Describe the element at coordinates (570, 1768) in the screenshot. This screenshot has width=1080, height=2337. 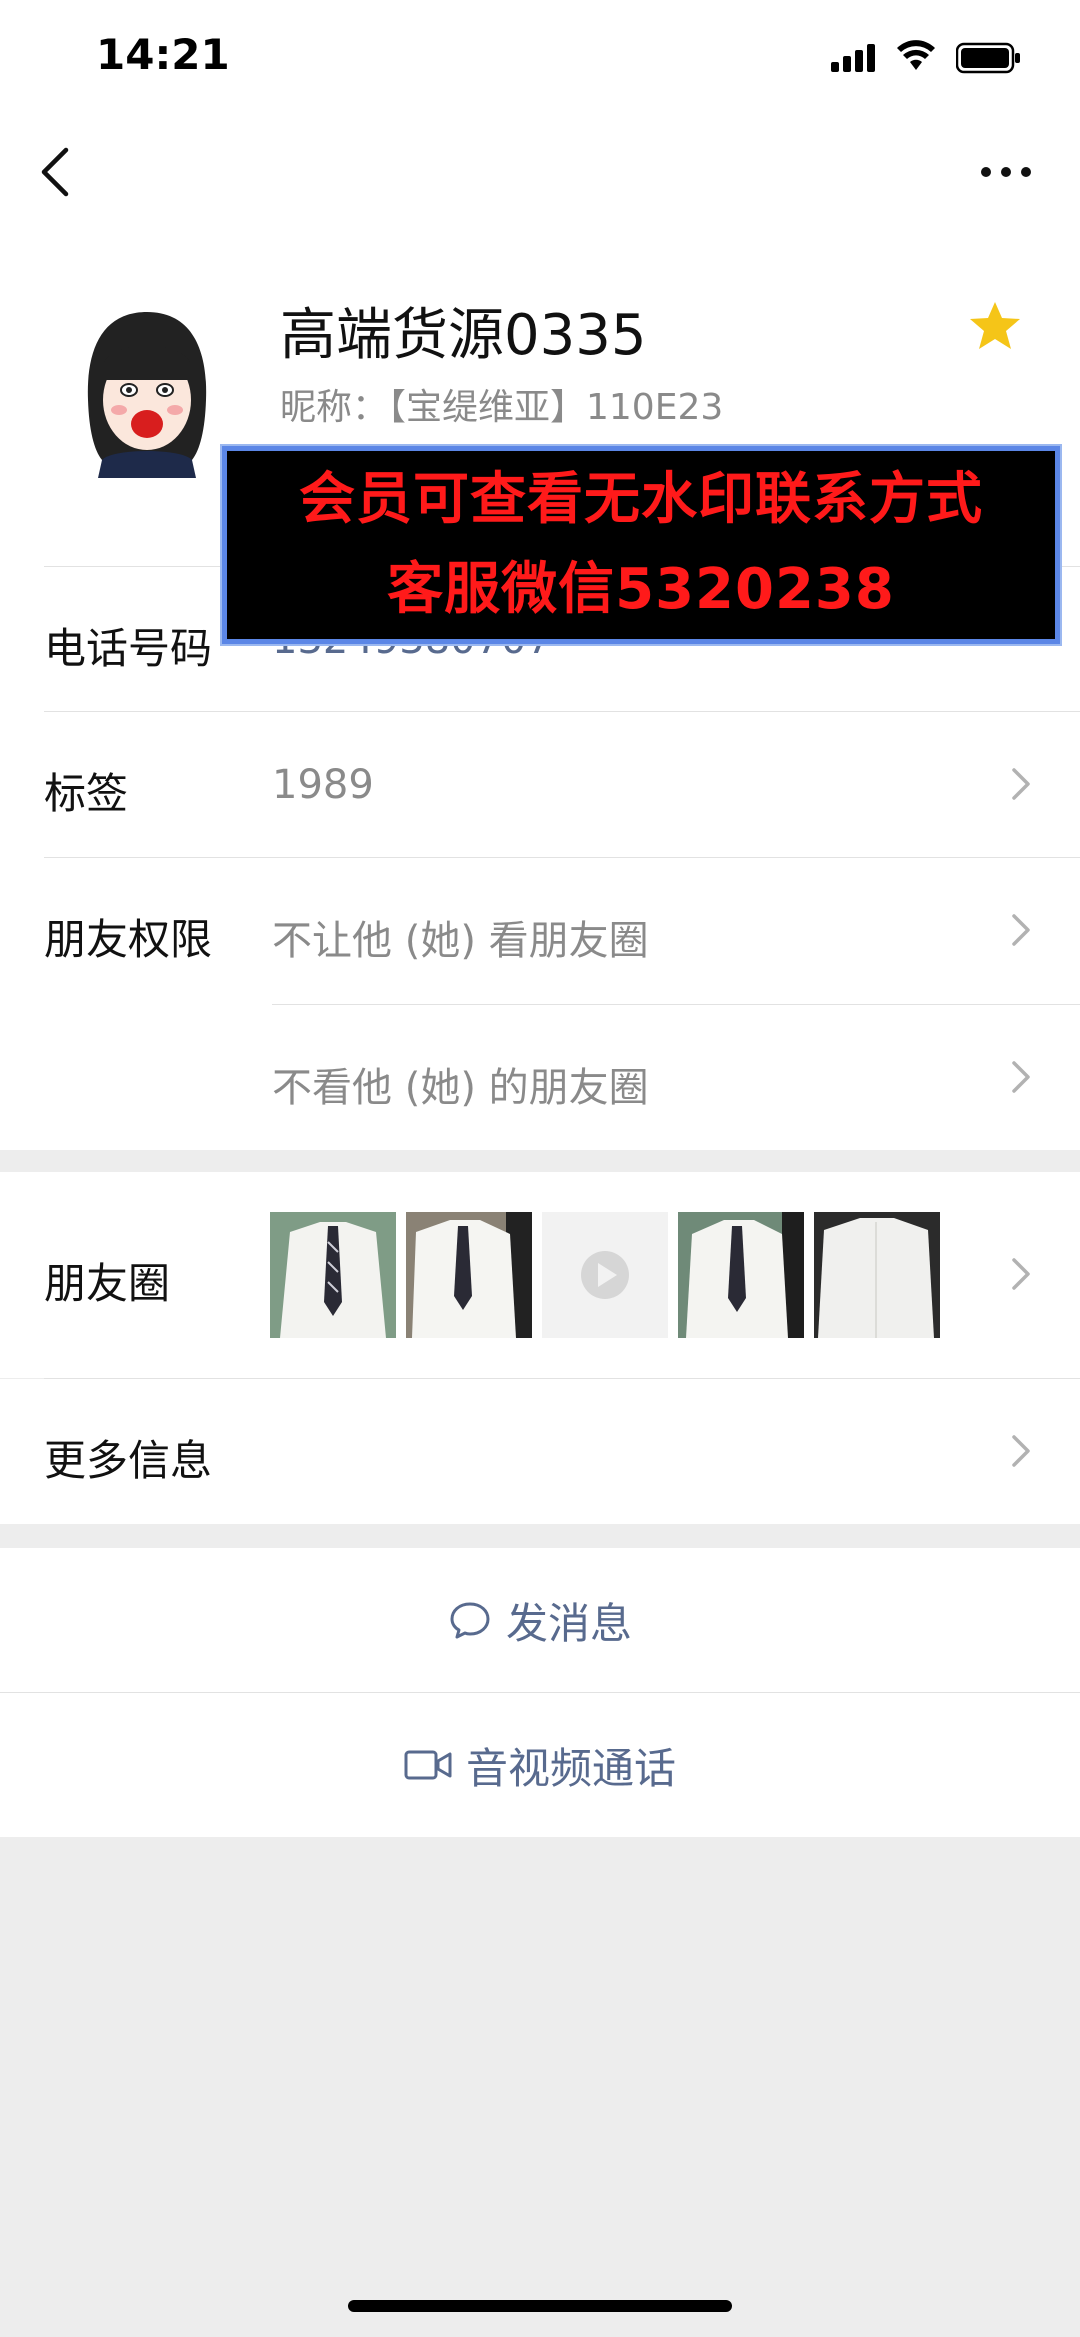
I see `video-call-label: 音视频通话` at that location.